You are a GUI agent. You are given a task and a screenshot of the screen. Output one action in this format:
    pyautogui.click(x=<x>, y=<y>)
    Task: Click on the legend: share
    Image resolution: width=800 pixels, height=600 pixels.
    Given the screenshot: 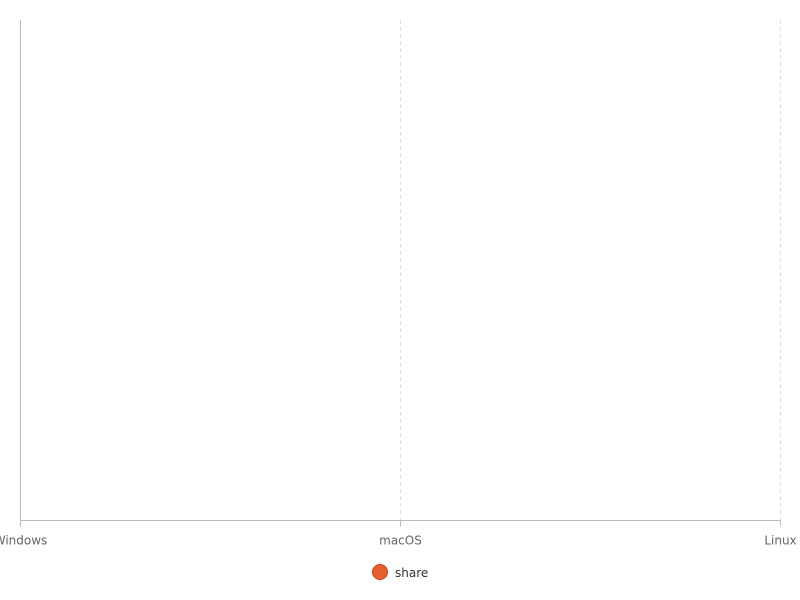 What is the action you would take?
    pyautogui.click(x=400, y=572)
    